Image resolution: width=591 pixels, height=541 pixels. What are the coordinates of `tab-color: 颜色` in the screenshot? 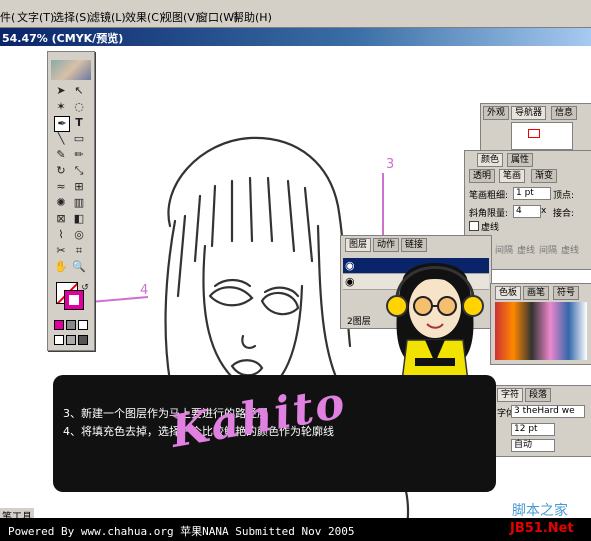 It's located at (490, 160).